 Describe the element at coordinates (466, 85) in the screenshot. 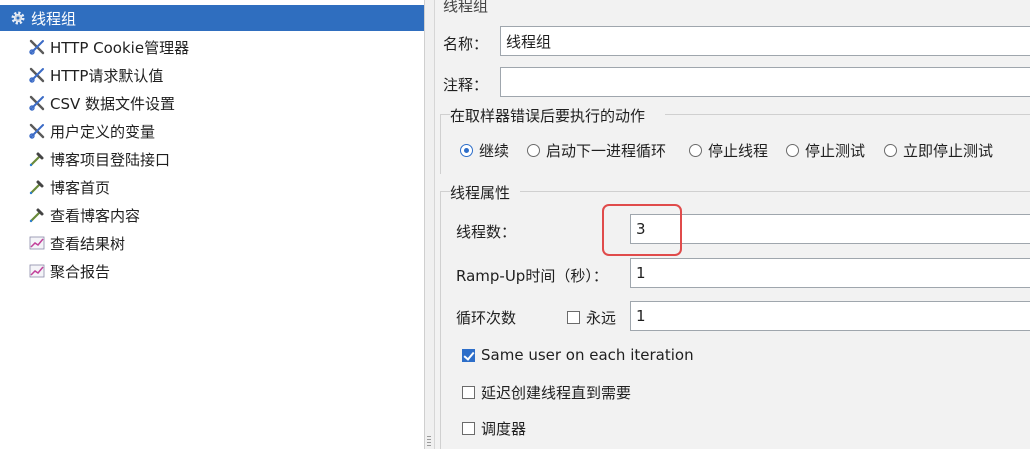

I see `comment-label: 注释：` at that location.